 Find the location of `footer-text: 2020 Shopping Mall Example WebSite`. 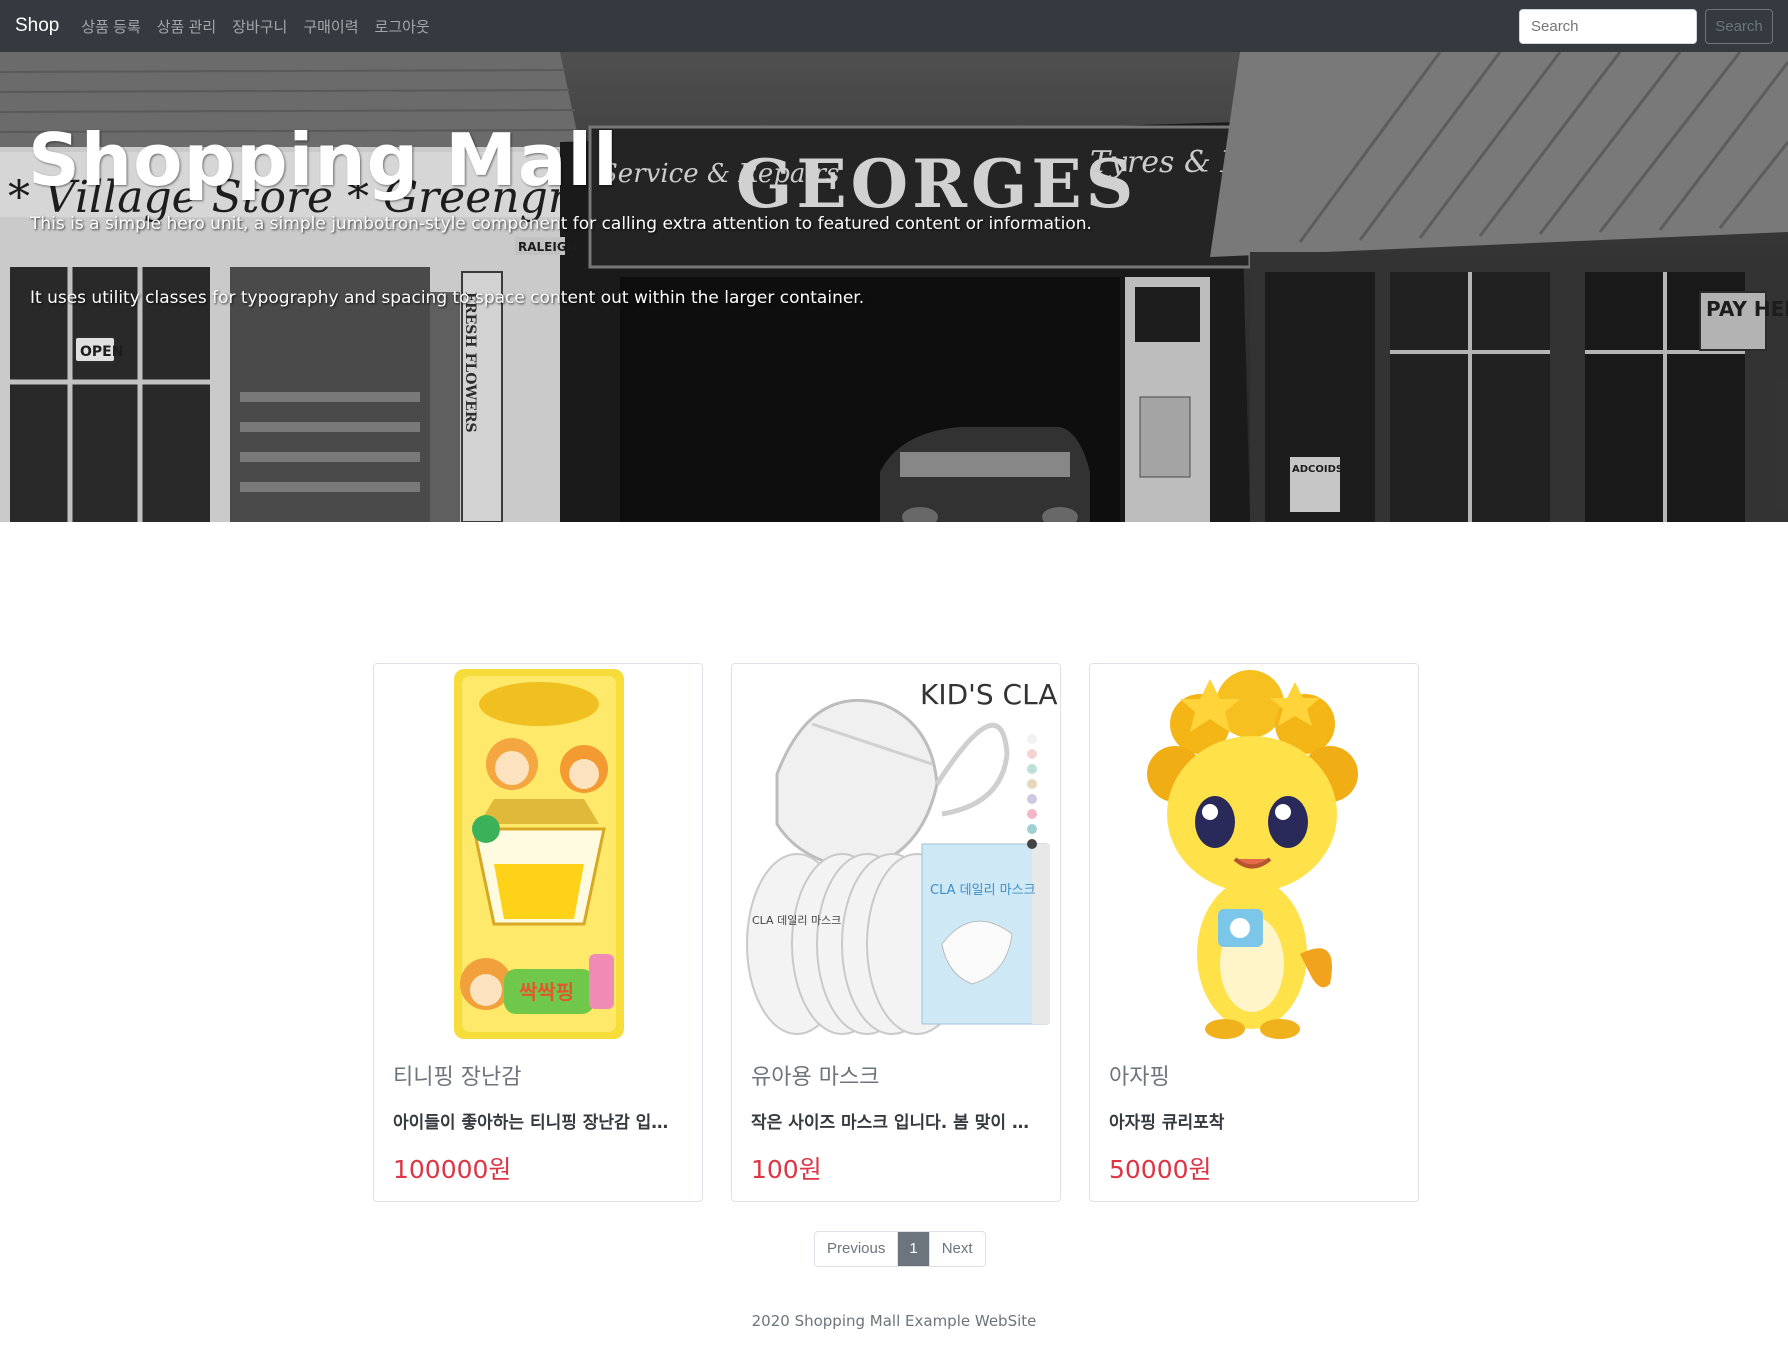

footer-text: 2020 Shopping Mall Example WebSite is located at coordinates (894, 1321).